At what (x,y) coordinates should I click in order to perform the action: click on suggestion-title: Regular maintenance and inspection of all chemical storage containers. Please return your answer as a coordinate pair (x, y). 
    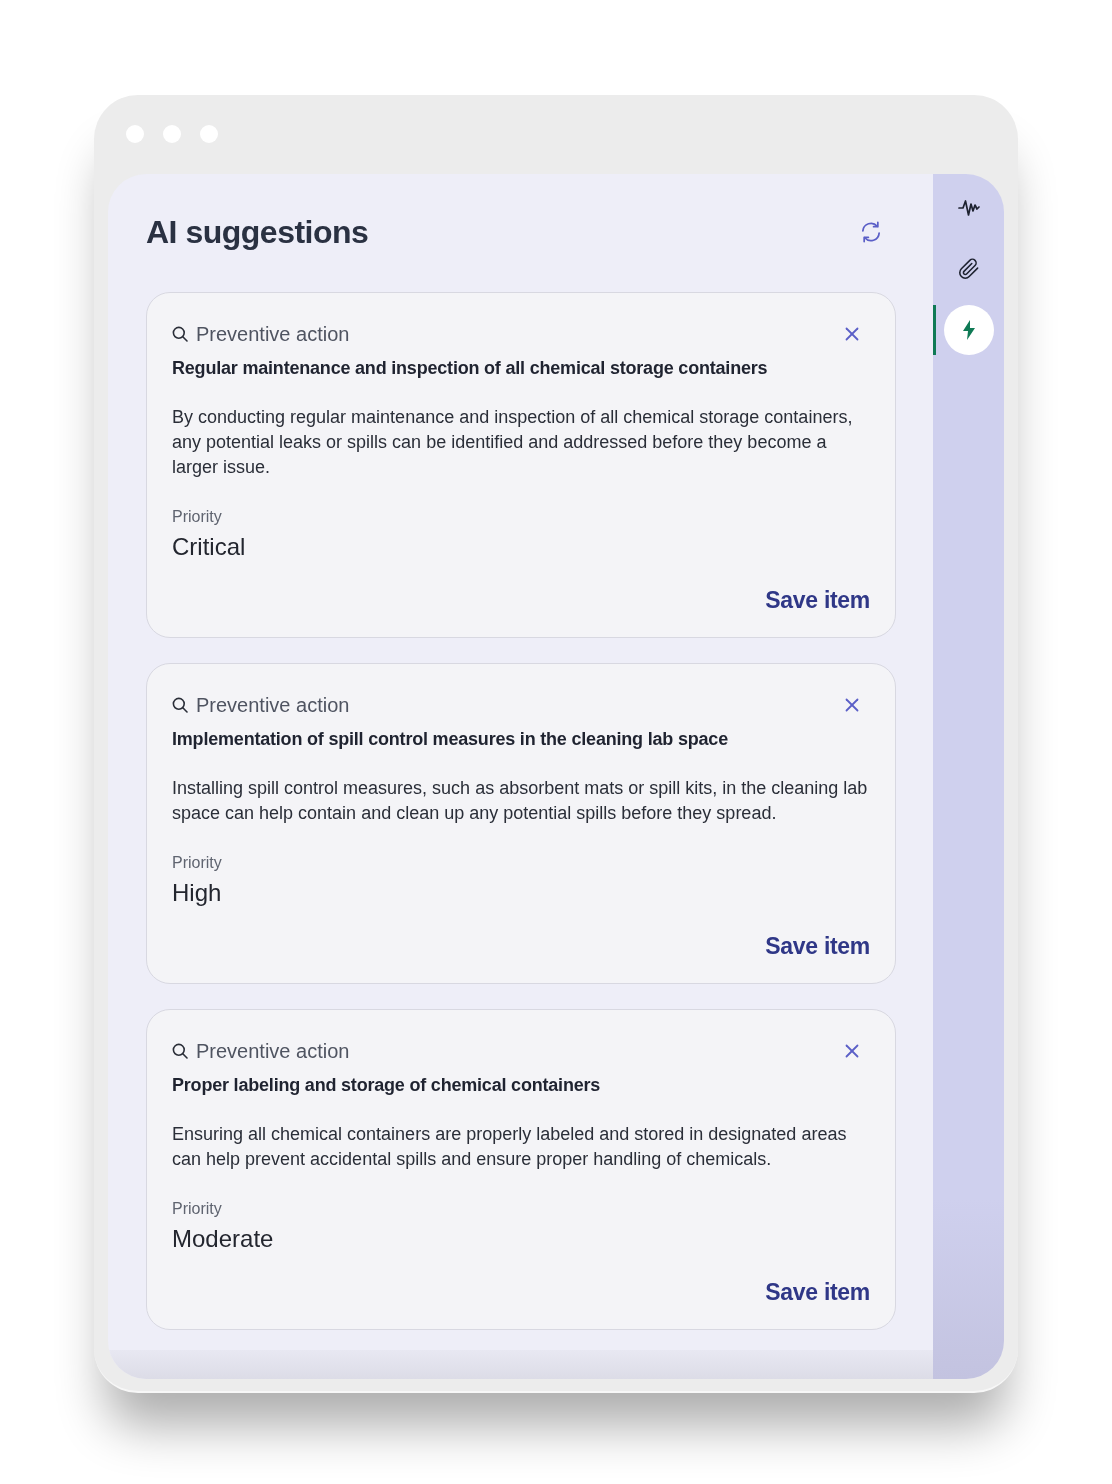
    Looking at the image, I should click on (470, 368).